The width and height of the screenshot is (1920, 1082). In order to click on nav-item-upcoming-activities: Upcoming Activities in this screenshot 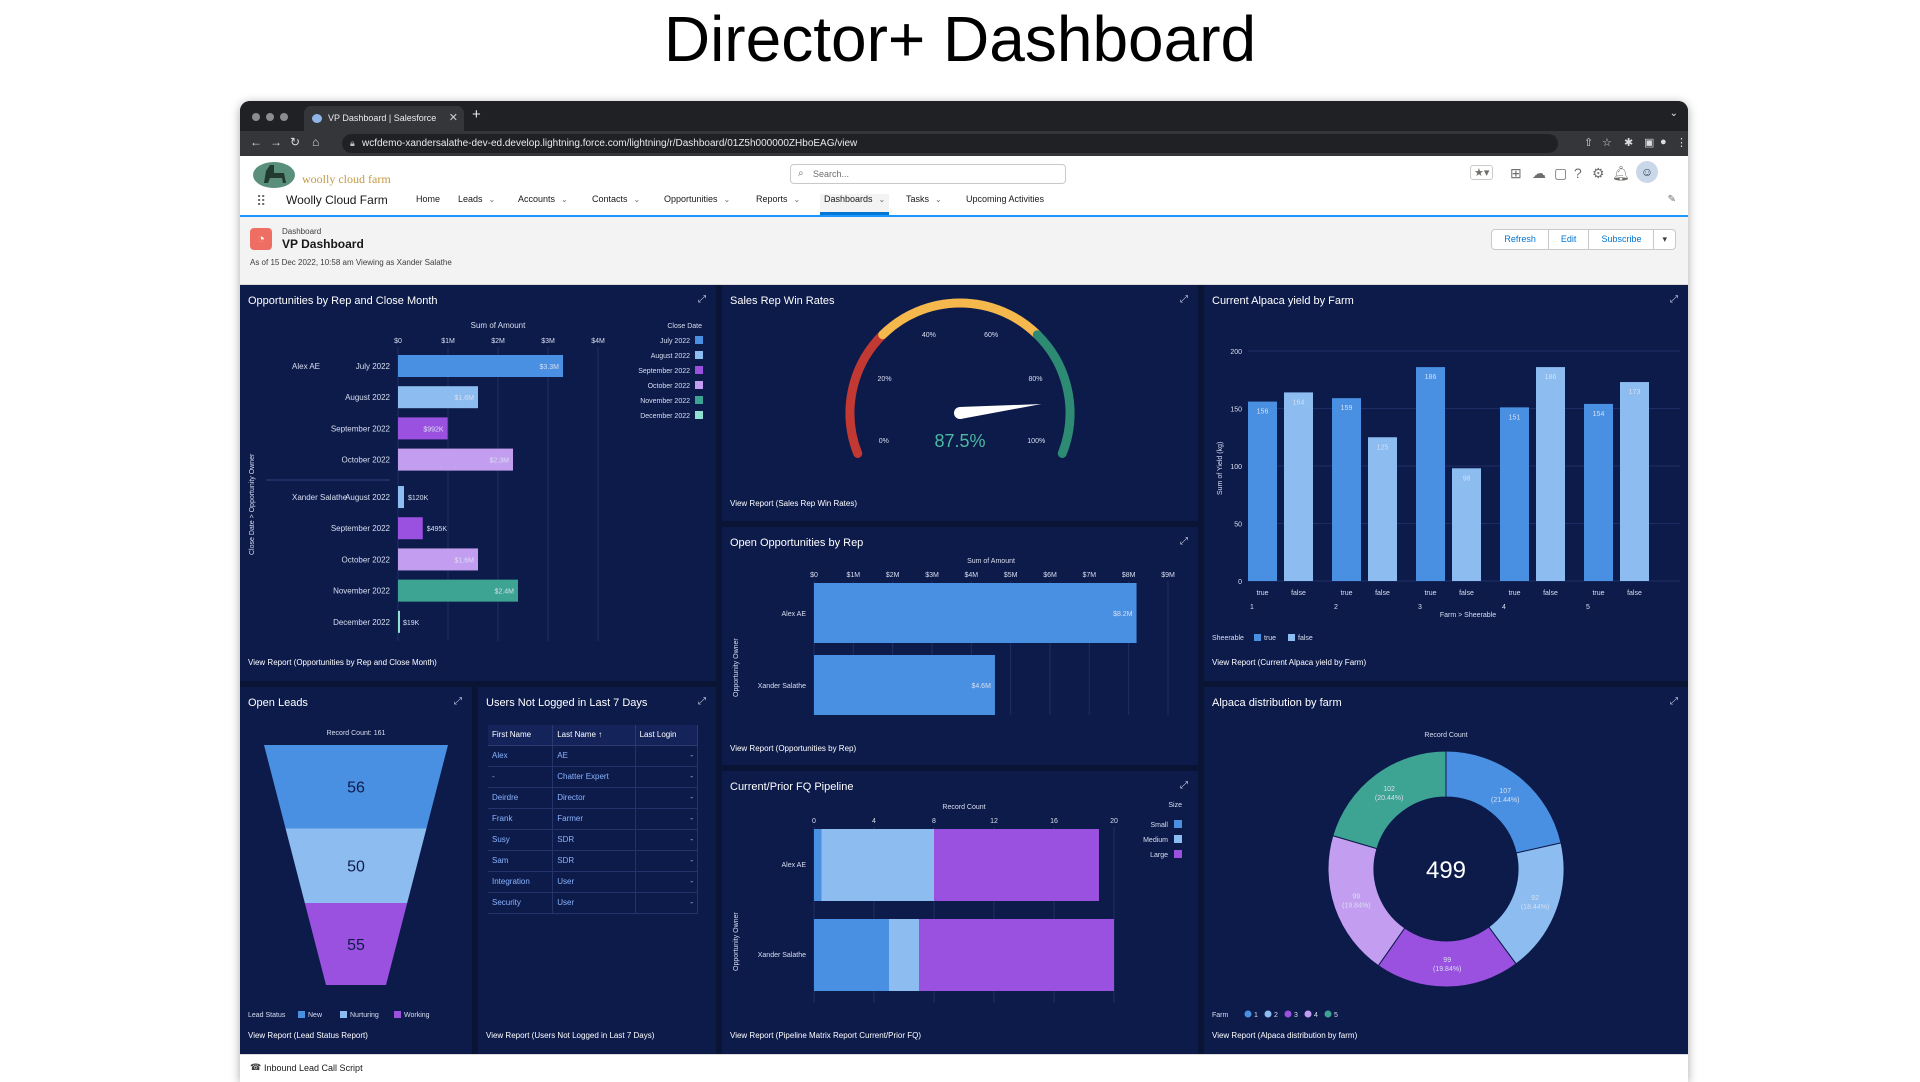, I will do `click(1005, 204)`.